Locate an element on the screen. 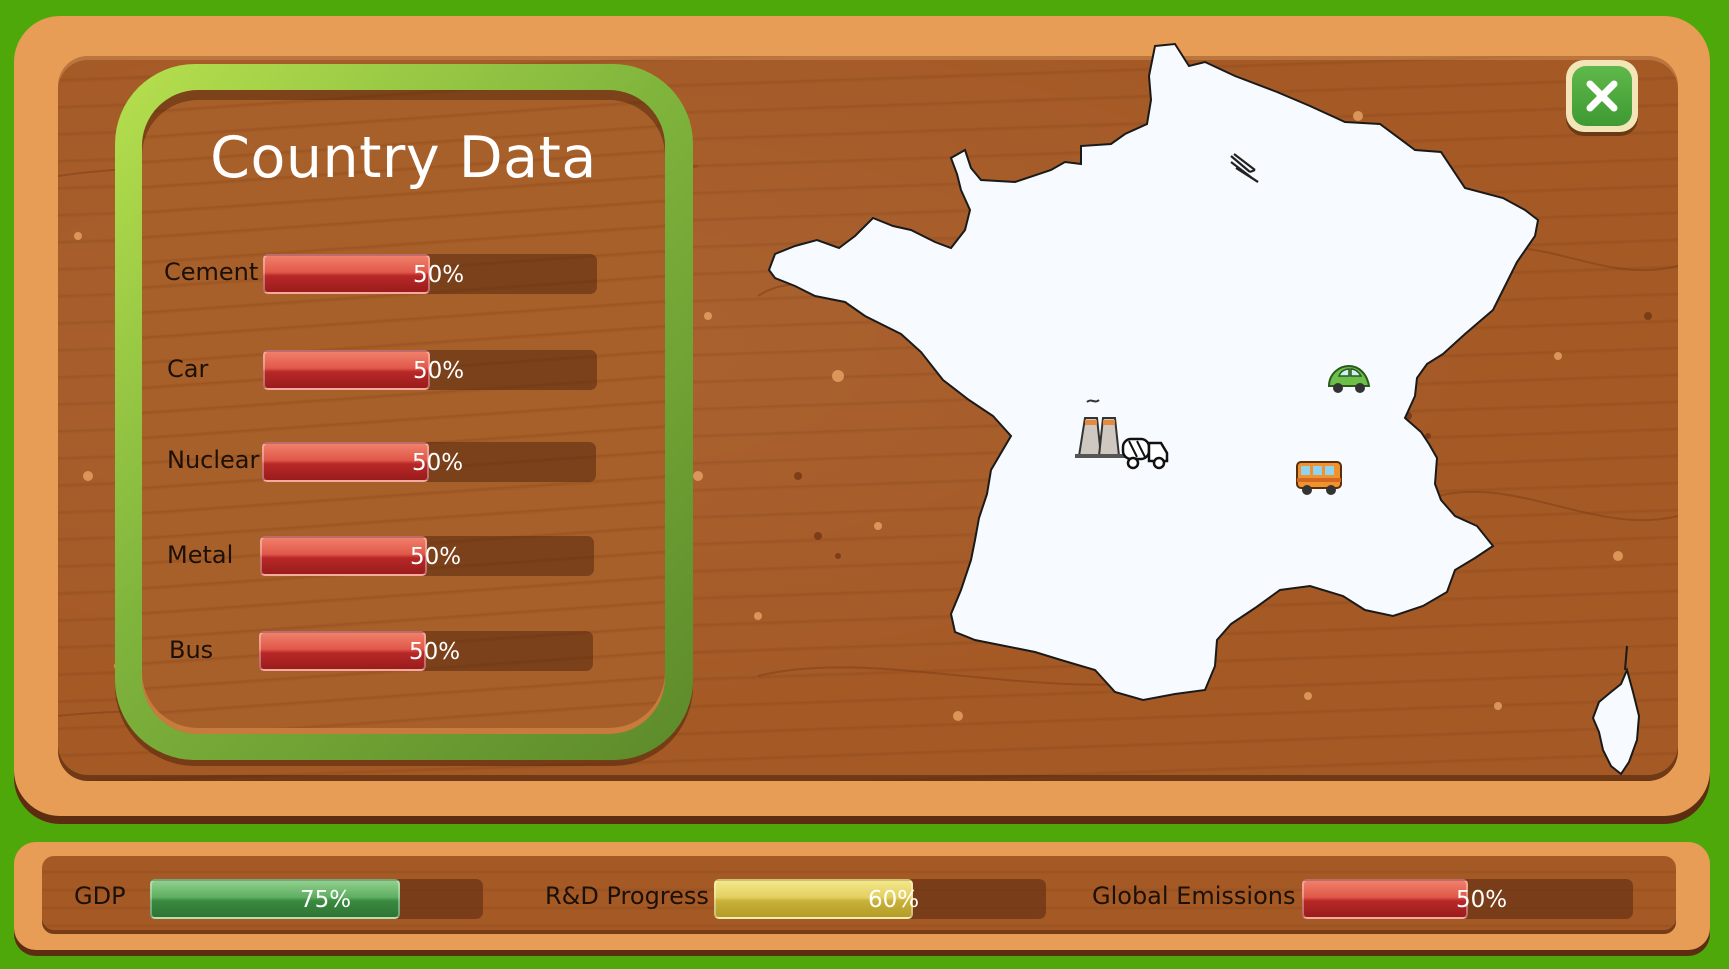  sector-label-bus: Bus is located at coordinates (191, 650).